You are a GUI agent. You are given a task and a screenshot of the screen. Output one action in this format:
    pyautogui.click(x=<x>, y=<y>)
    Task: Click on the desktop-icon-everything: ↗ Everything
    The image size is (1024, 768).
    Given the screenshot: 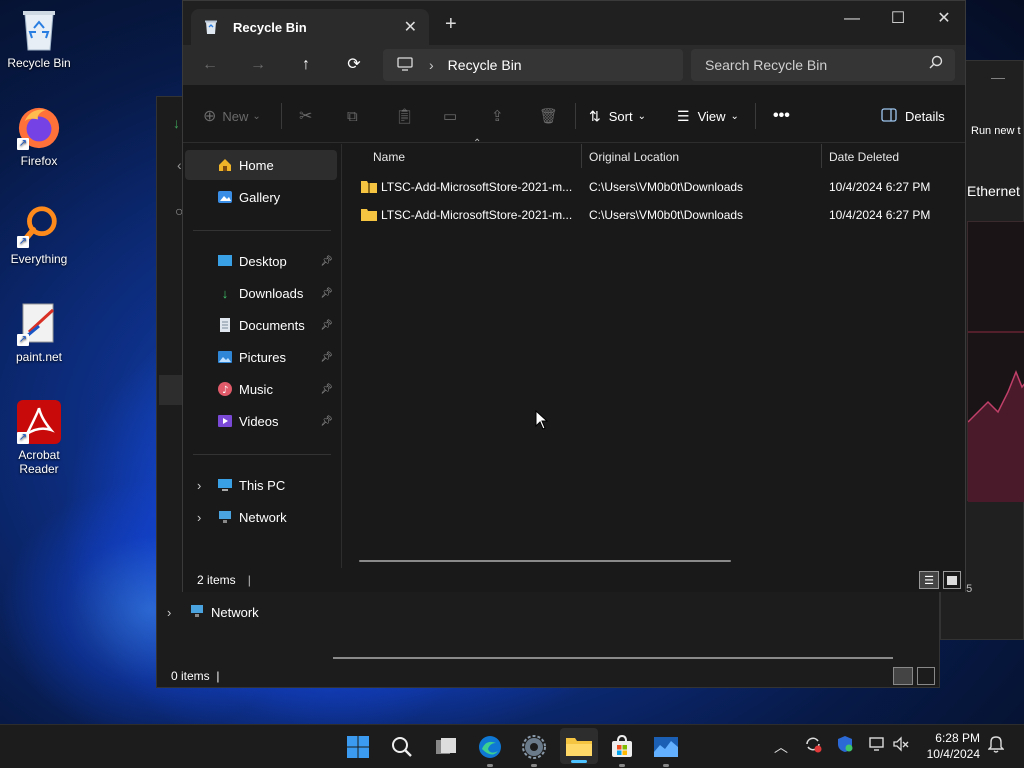 What is the action you would take?
    pyautogui.click(x=39, y=235)
    